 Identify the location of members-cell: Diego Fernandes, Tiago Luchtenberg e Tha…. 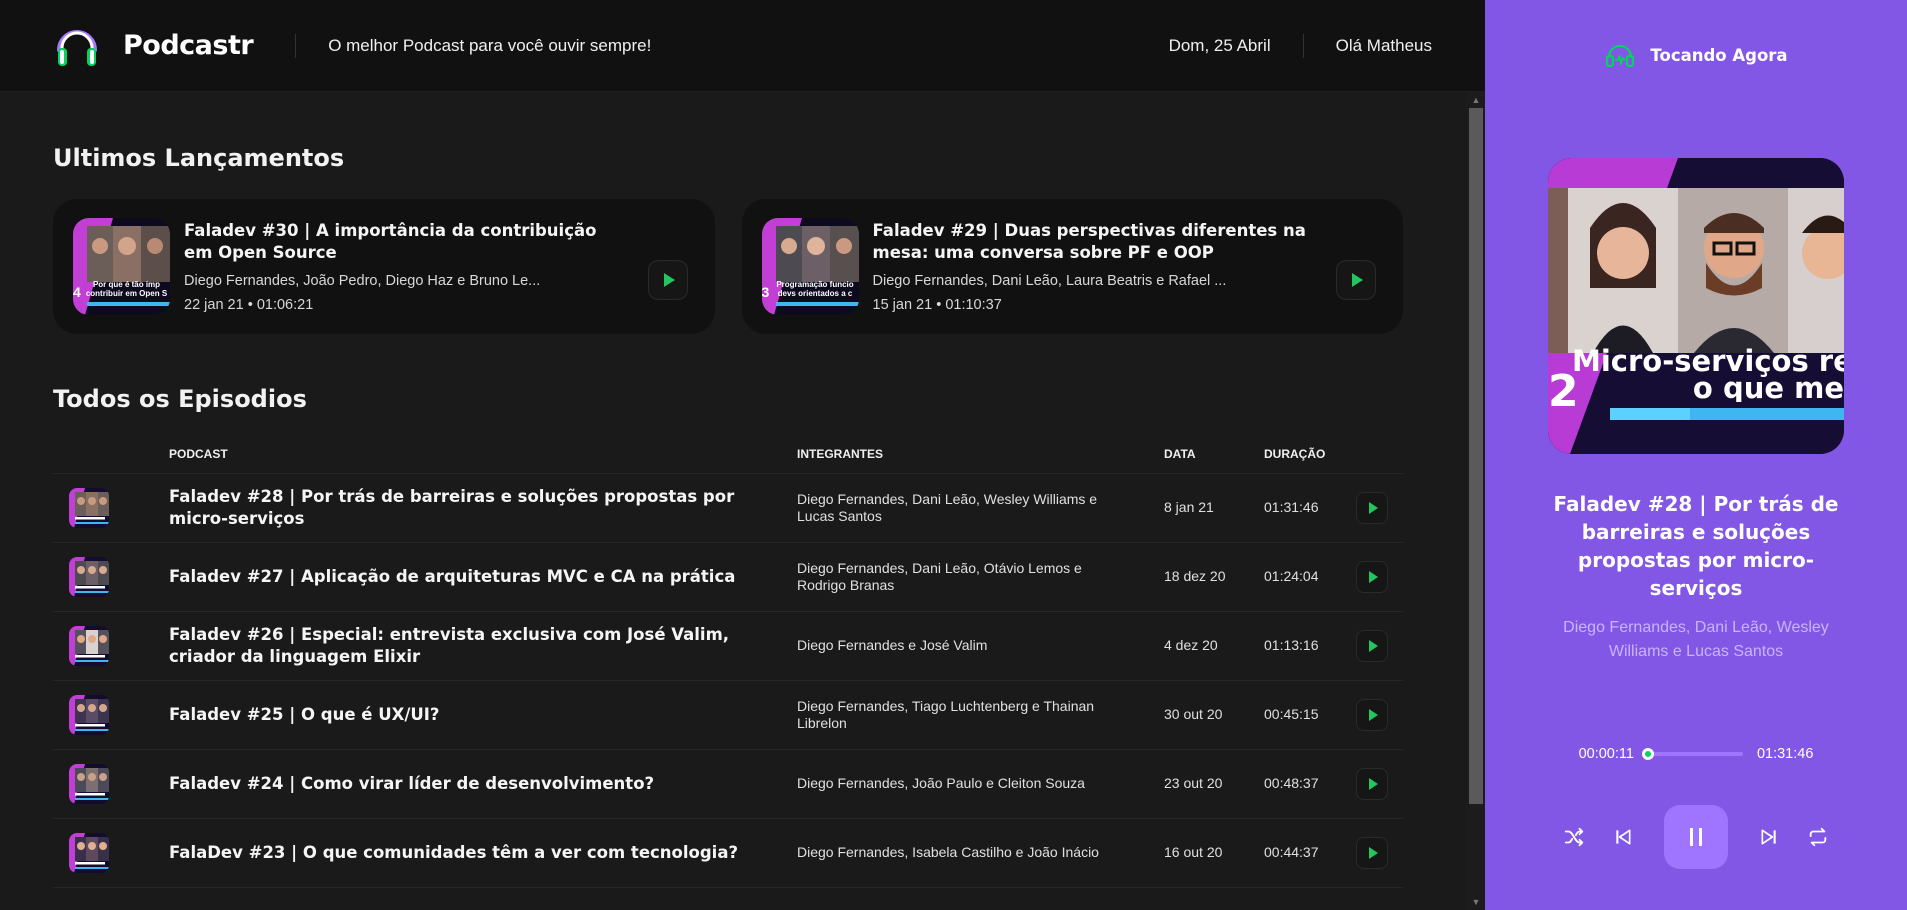
(980, 715).